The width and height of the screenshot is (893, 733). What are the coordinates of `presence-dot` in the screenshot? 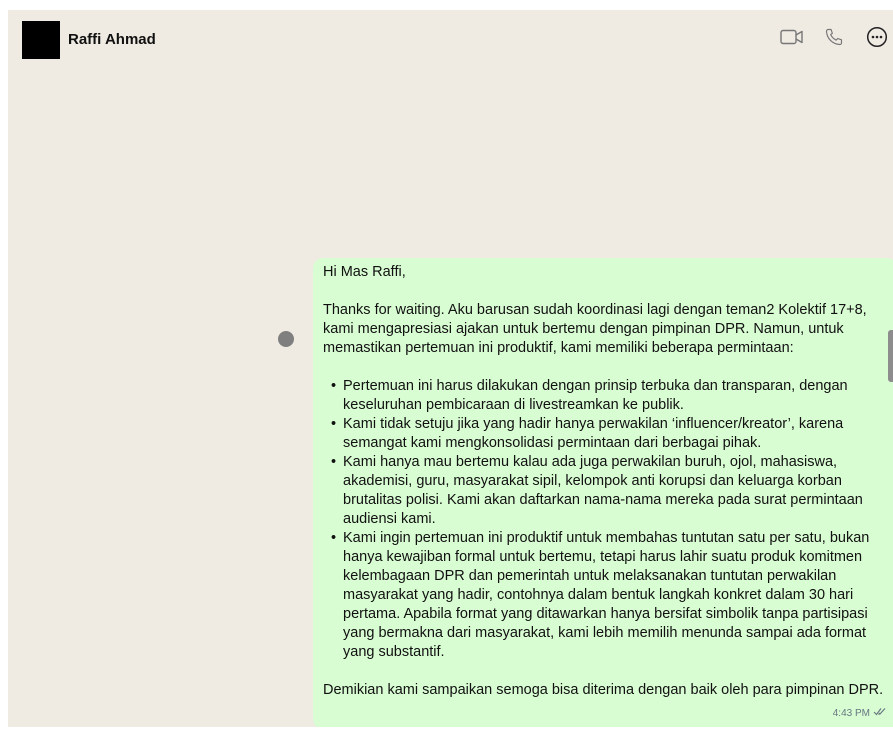 It's located at (286, 339).